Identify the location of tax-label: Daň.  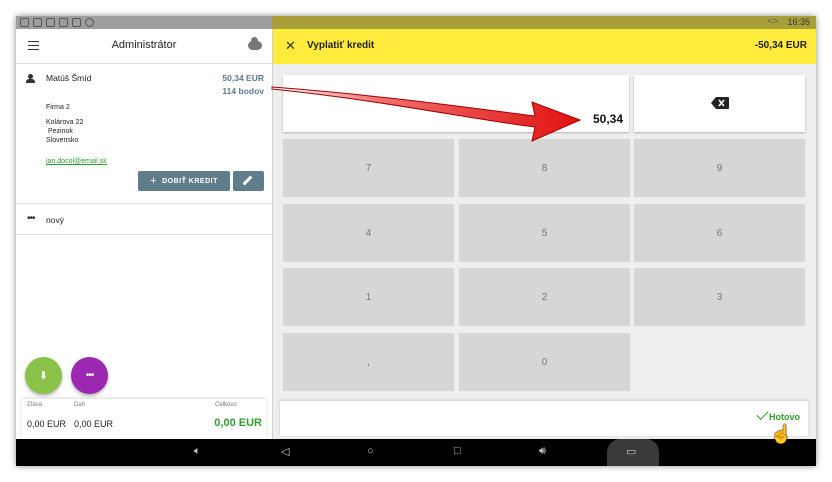
(80, 405).